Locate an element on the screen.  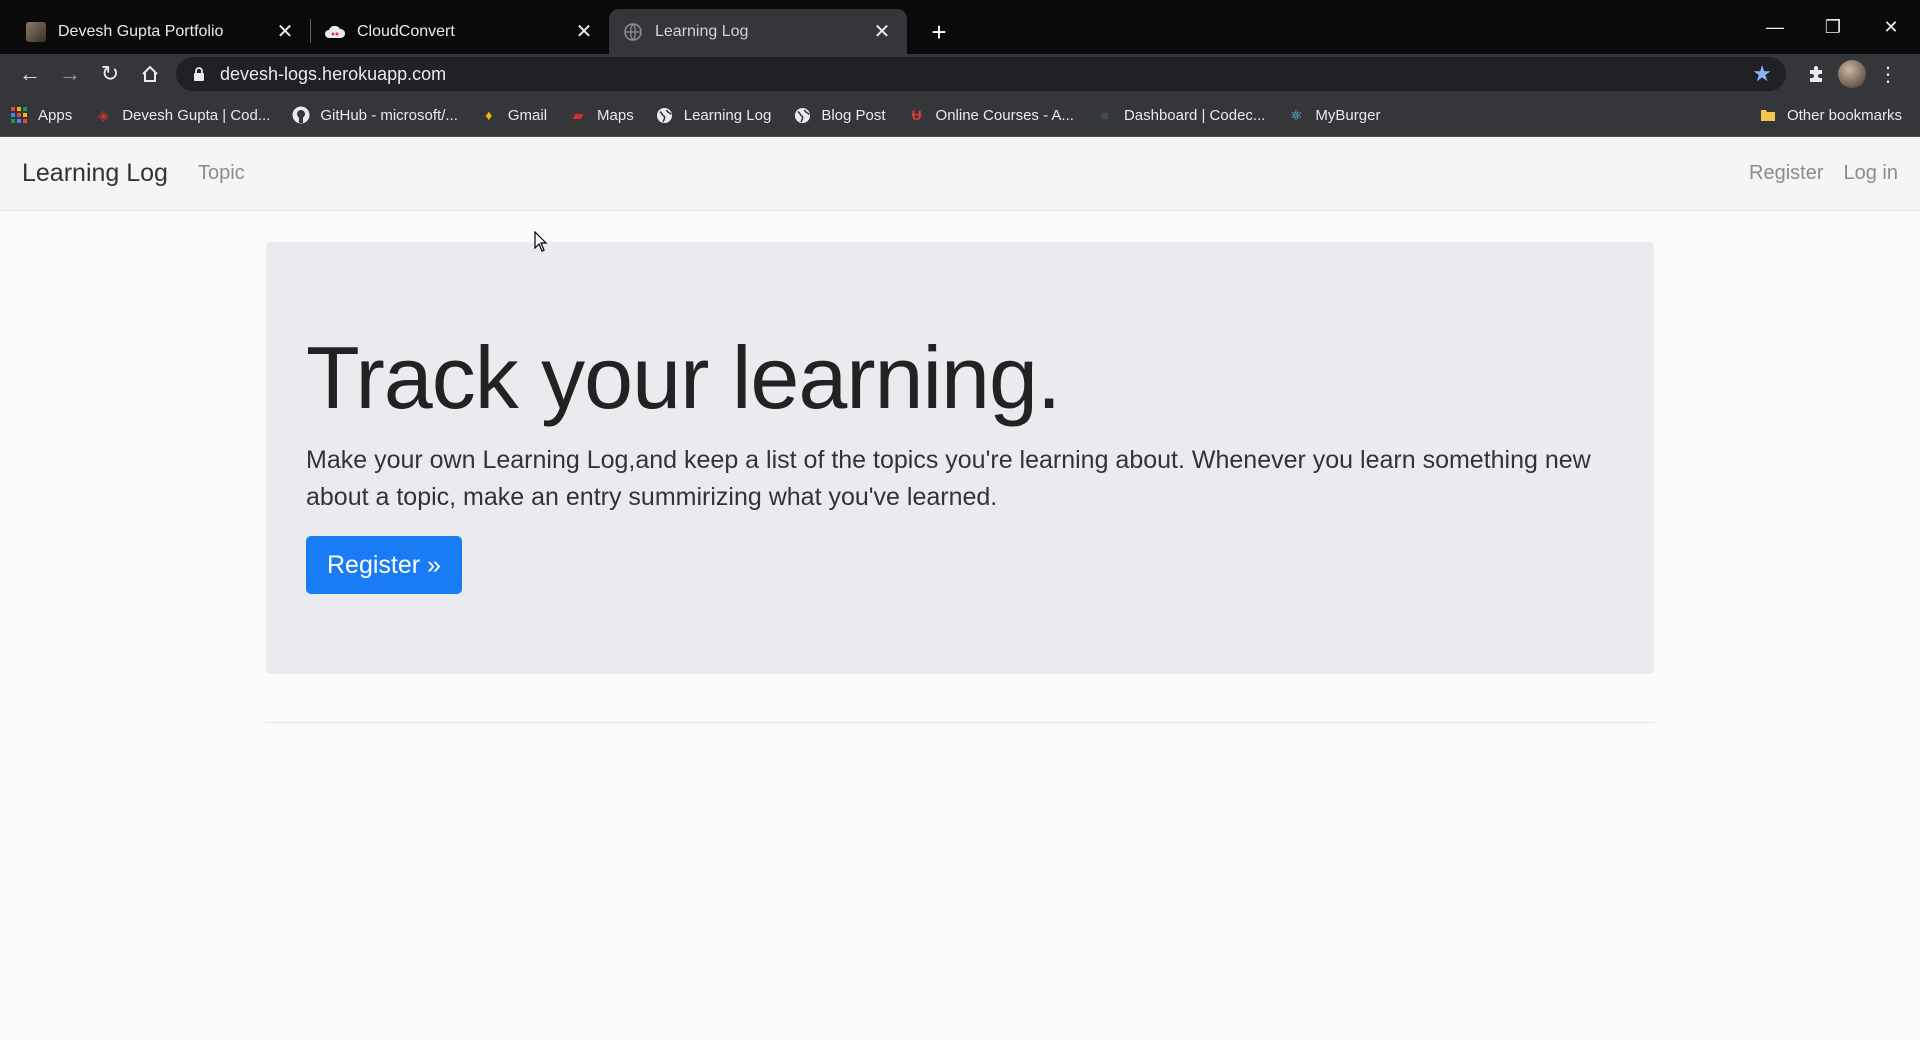
tab-title: Learning Log is located at coordinates (702, 31).